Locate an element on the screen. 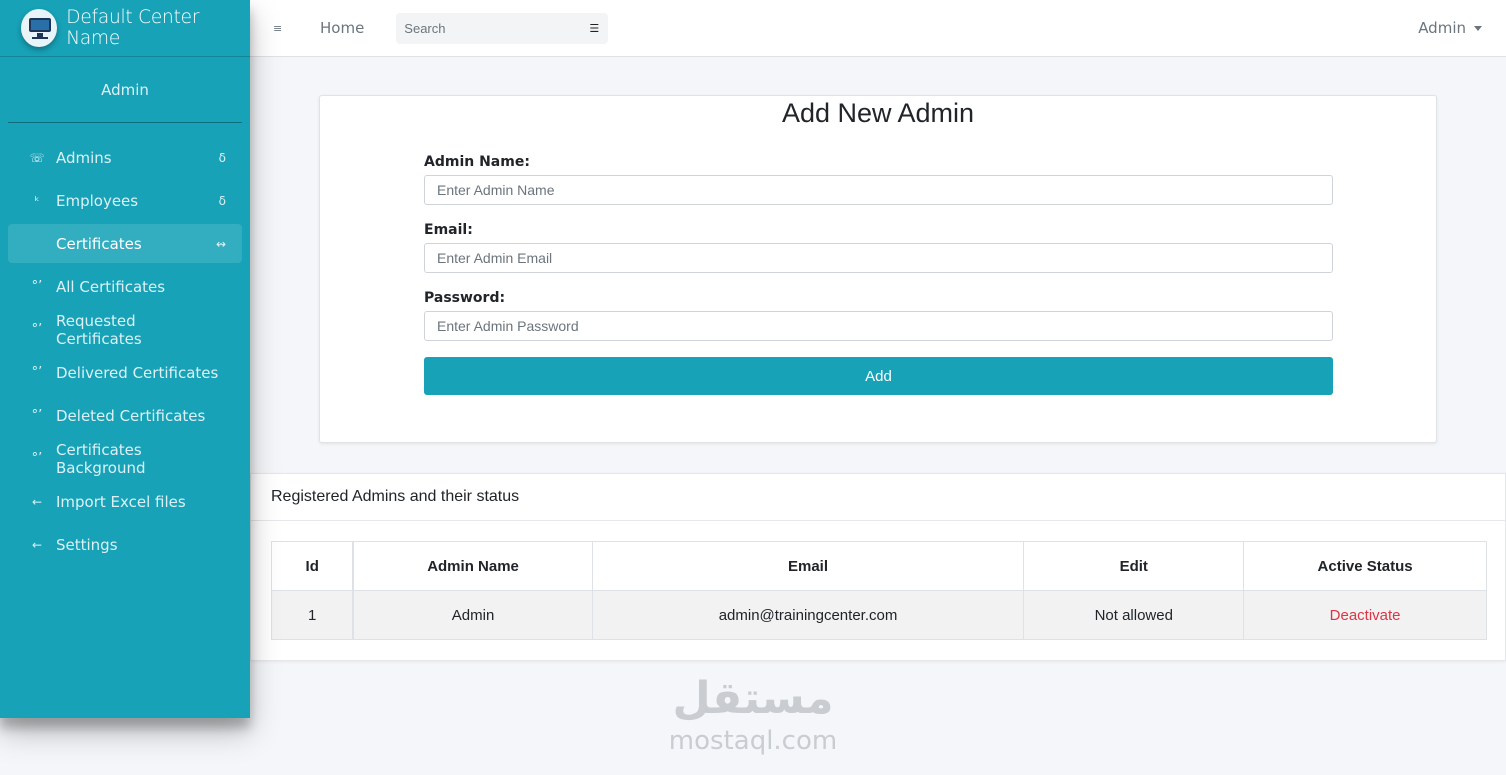 This screenshot has width=1506, height=775. search-input is located at coordinates (489, 28).